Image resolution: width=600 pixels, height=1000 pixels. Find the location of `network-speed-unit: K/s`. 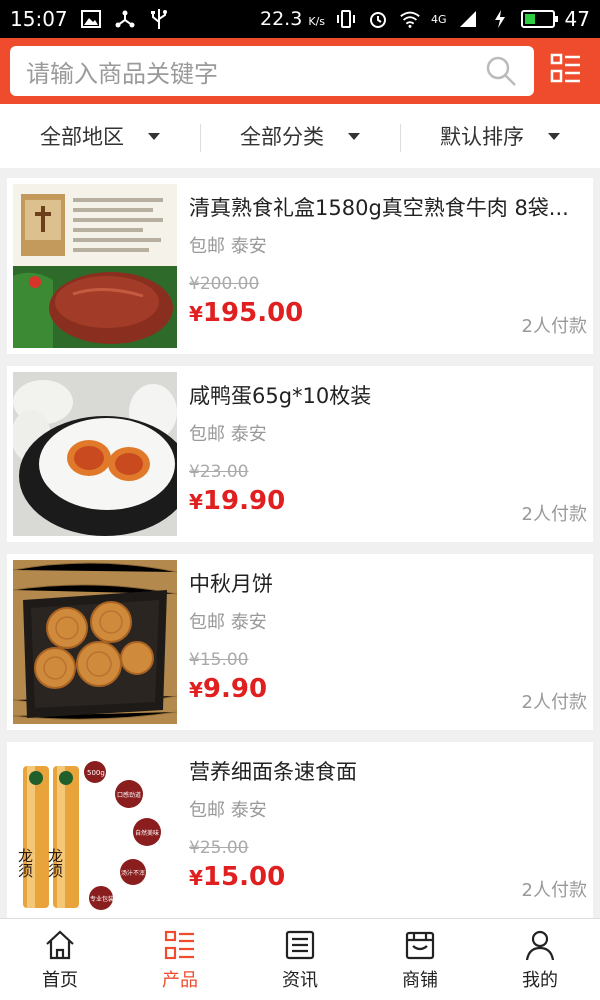

network-speed-unit: K/s is located at coordinates (317, 21).